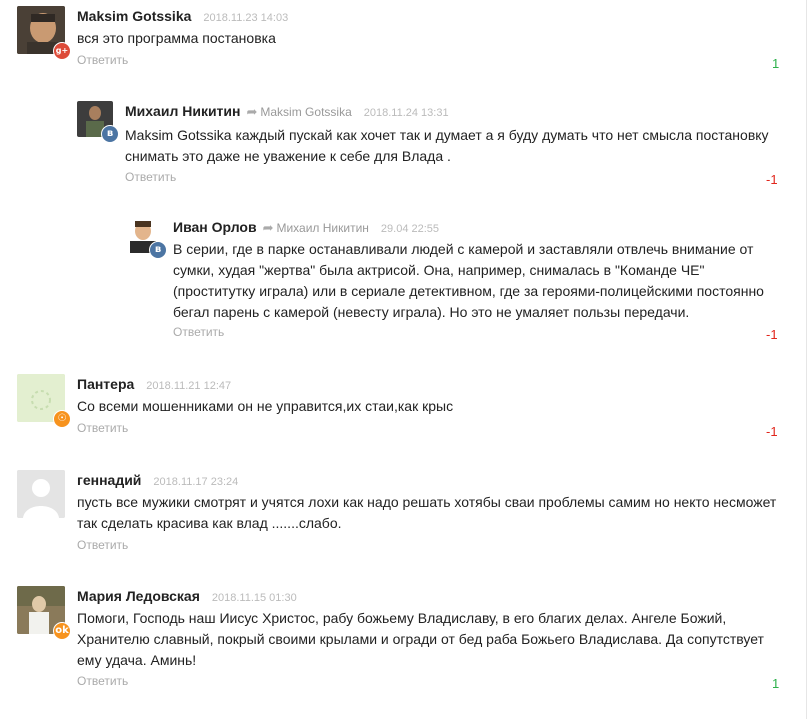 The width and height of the screenshot is (807, 719). Describe the element at coordinates (62, 419) in the screenshot. I see `odnoklassniki-icon: ☉` at that location.